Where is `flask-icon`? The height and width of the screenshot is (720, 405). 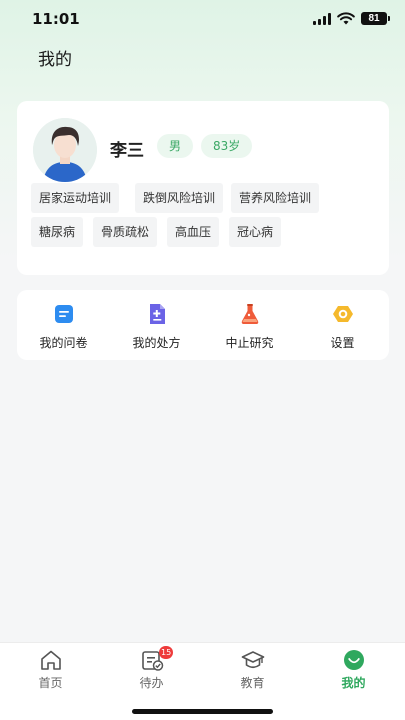
flask-icon is located at coordinates (250, 314).